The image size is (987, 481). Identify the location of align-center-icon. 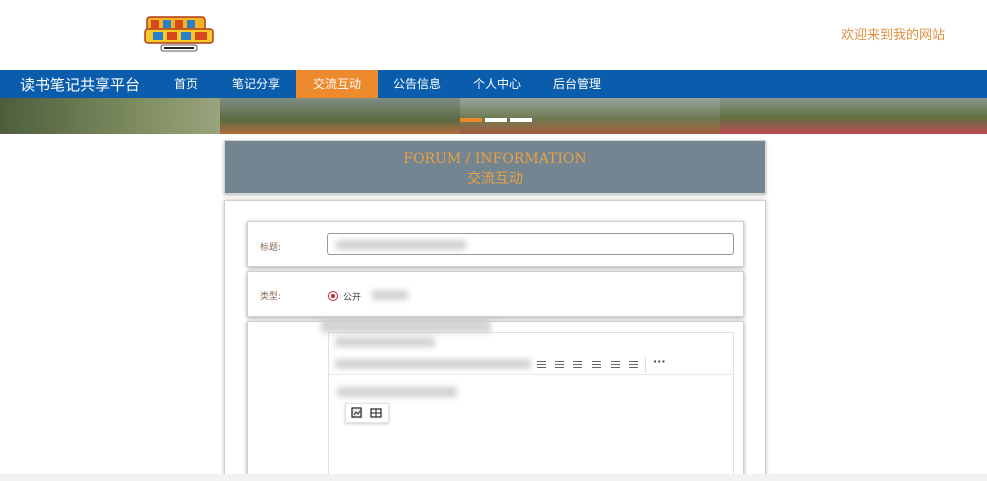
(559, 364).